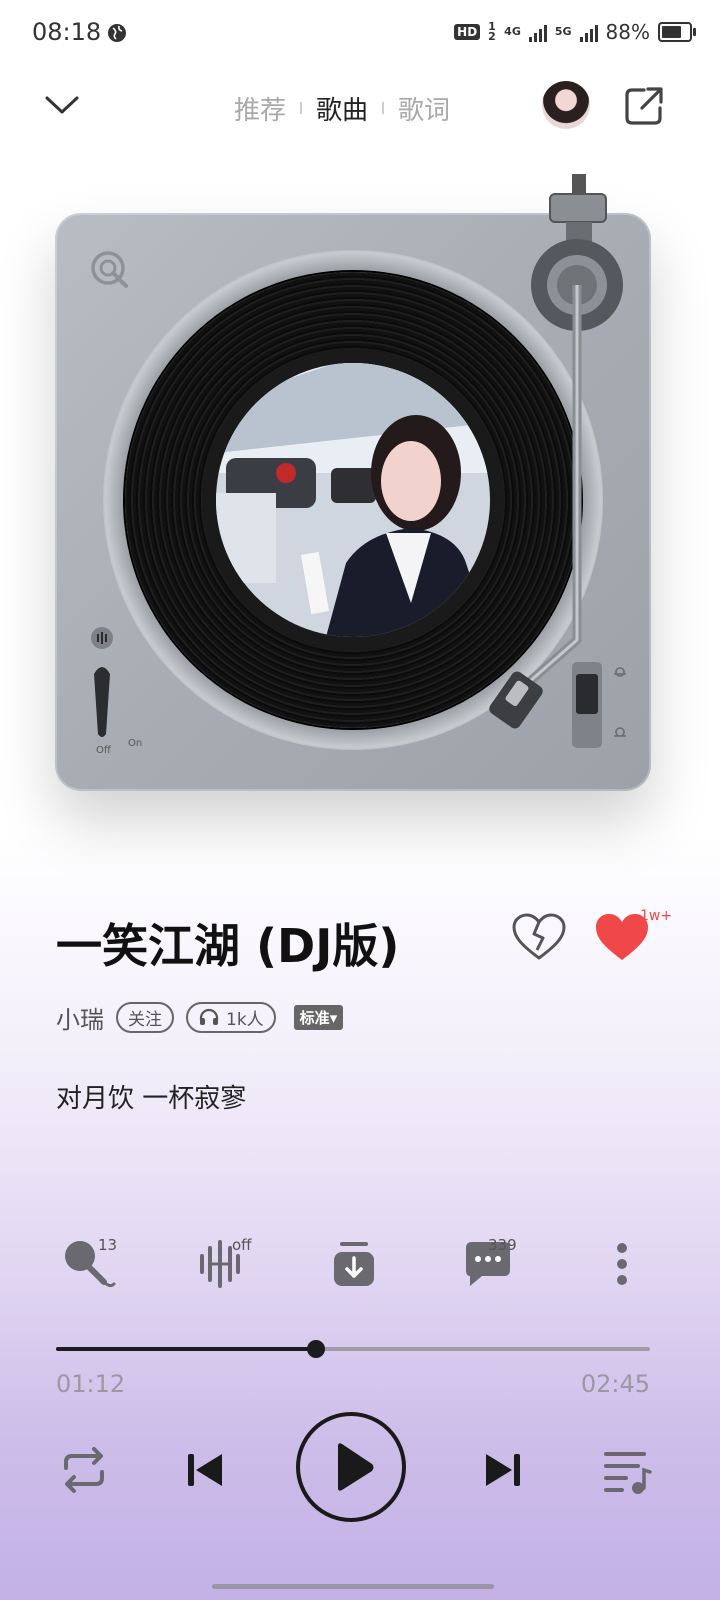 The image size is (720, 1600). What do you see at coordinates (108, 694) in the screenshot?
I see `power-switch` at bounding box center [108, 694].